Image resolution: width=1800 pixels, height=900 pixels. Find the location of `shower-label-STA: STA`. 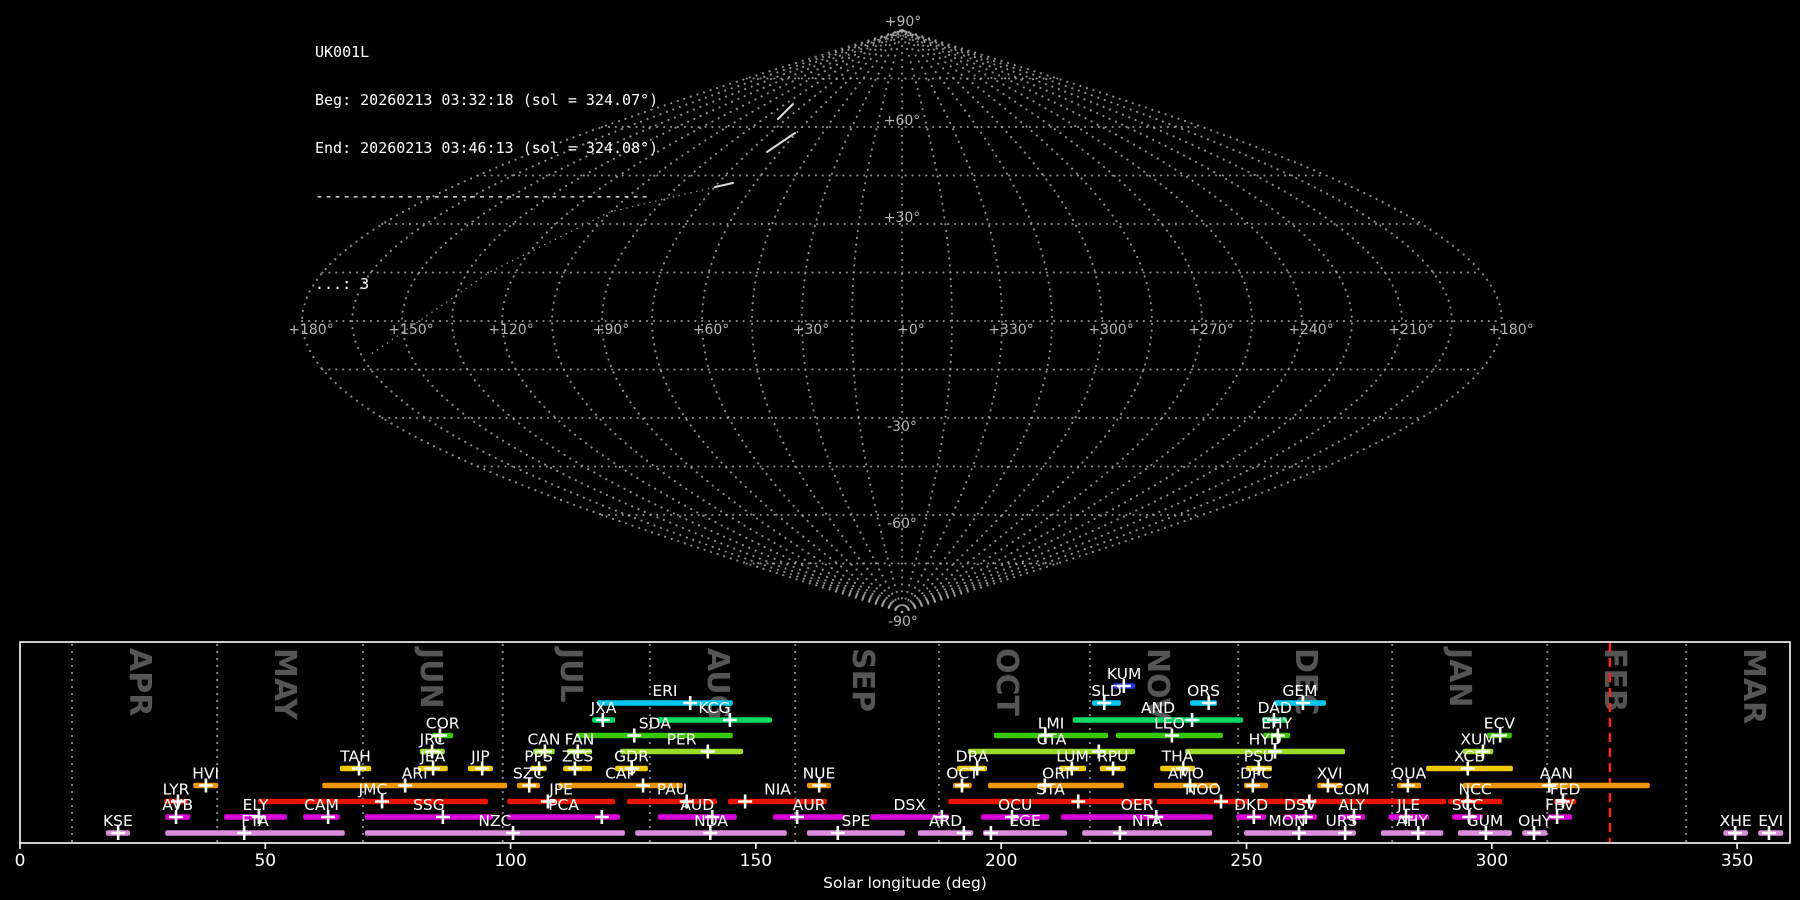

shower-label-STA: STA is located at coordinates (1050, 790).